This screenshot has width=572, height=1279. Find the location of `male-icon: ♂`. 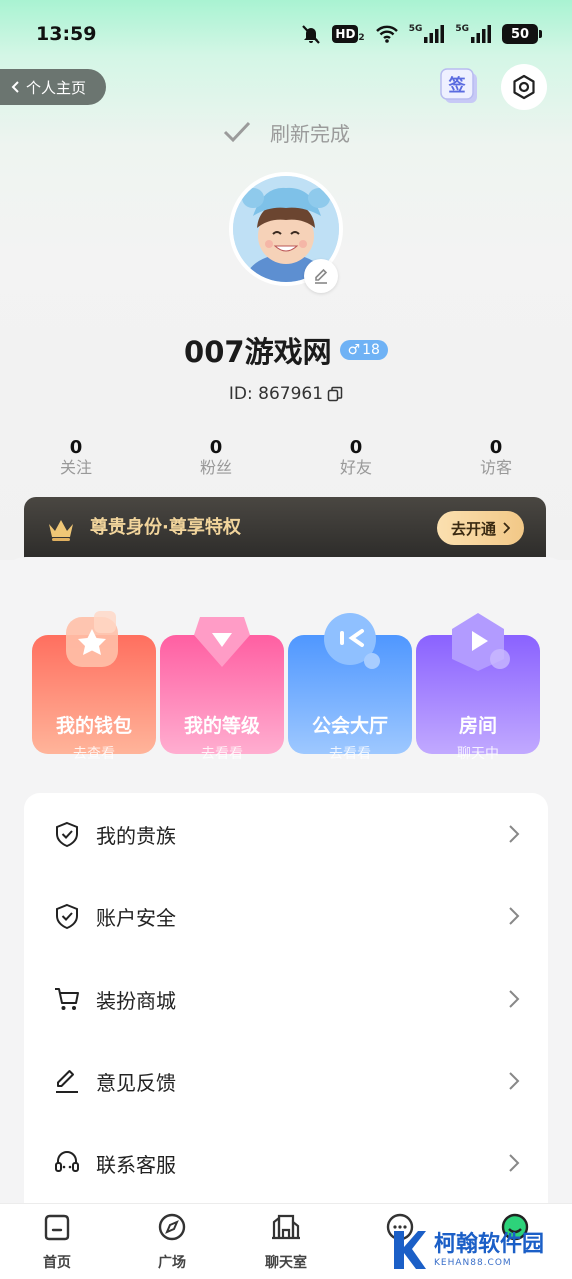

male-icon: ♂ is located at coordinates (354, 350).